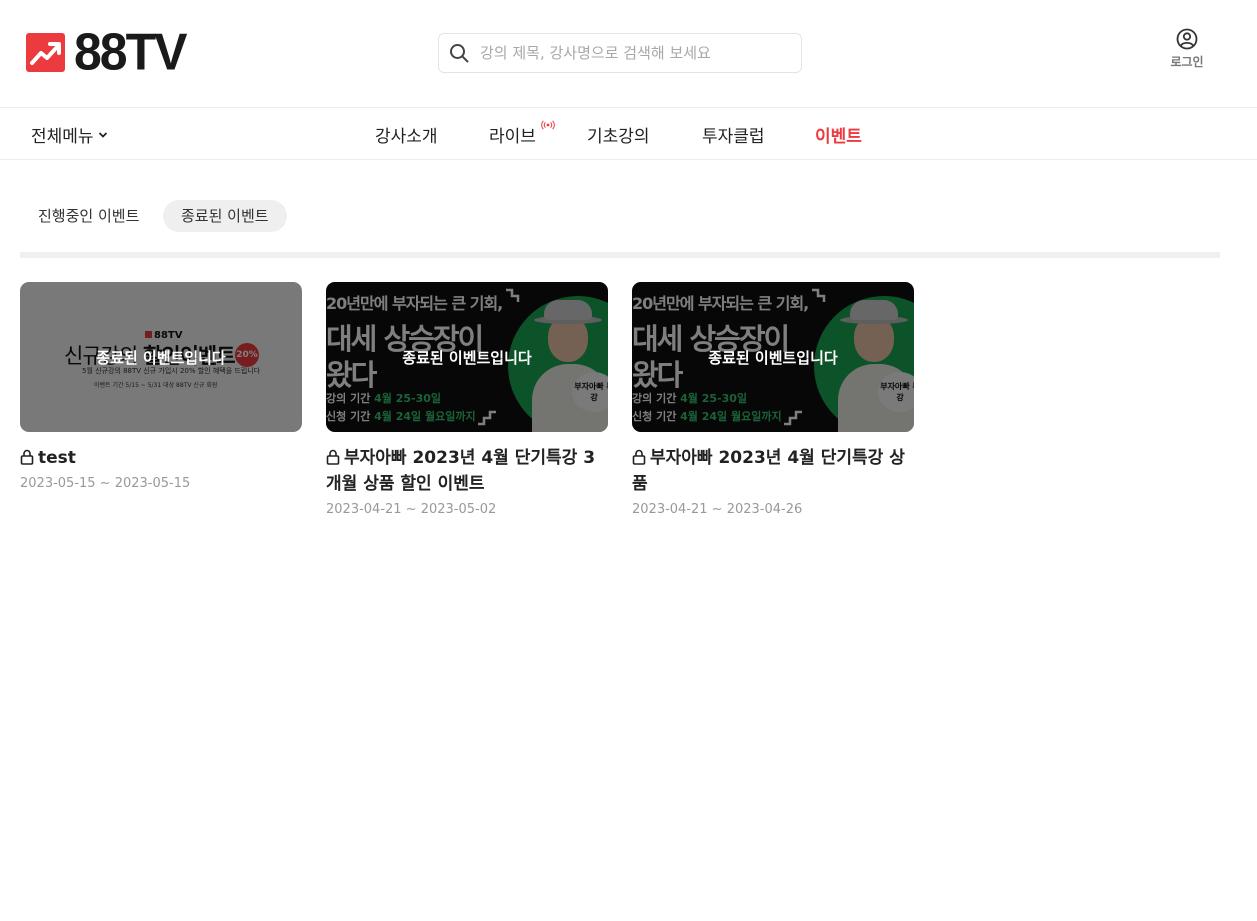 The image size is (1257, 921). What do you see at coordinates (512, 134) in the screenshot?
I see `nav-item-live: 라이브` at bounding box center [512, 134].